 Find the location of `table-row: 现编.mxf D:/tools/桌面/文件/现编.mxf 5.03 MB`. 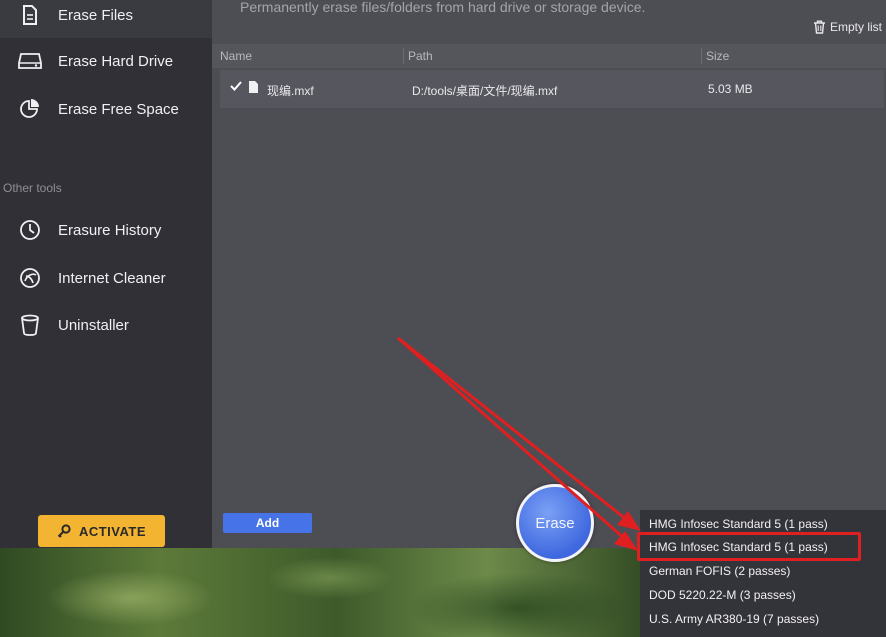

table-row: 现编.mxf D:/tools/桌面/文件/现编.mxf 5.03 MB is located at coordinates (552, 89).